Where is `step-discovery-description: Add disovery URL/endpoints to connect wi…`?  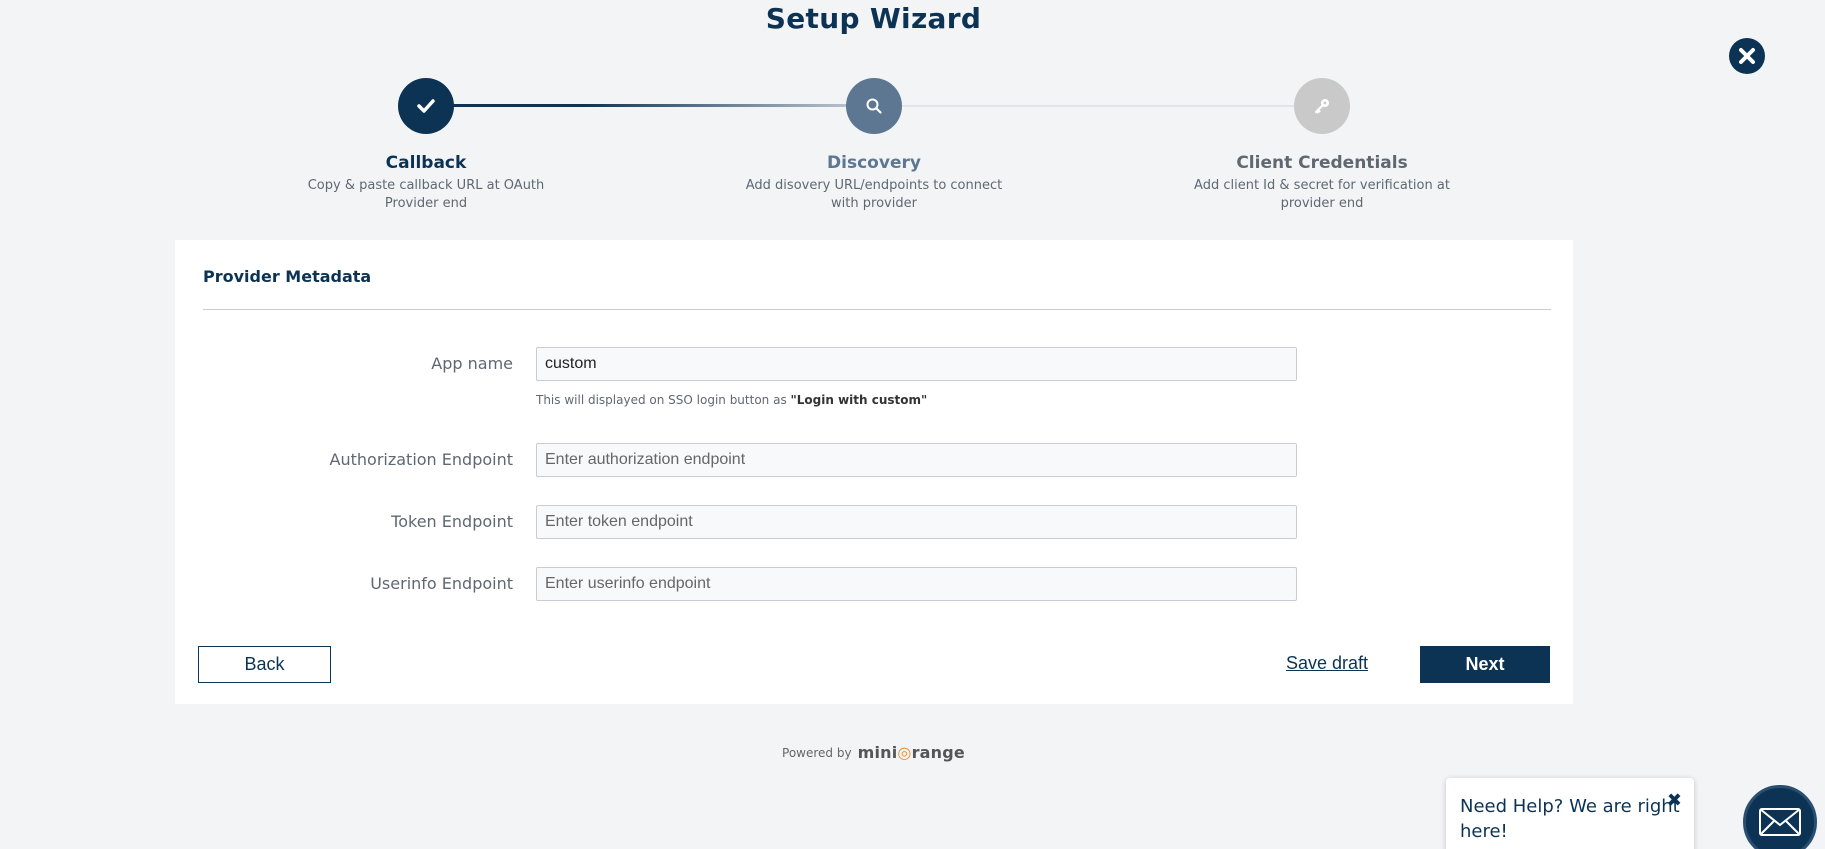 step-discovery-description: Add disovery URL/endpoints to connect wi… is located at coordinates (874, 194).